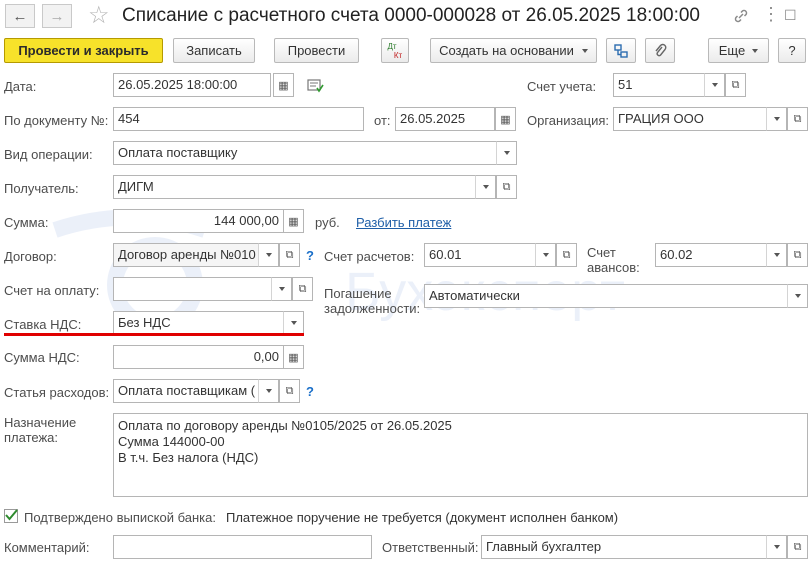 The height and width of the screenshot is (563, 812). I want to click on create-based-on-label: Создать на основании, so click(506, 50).